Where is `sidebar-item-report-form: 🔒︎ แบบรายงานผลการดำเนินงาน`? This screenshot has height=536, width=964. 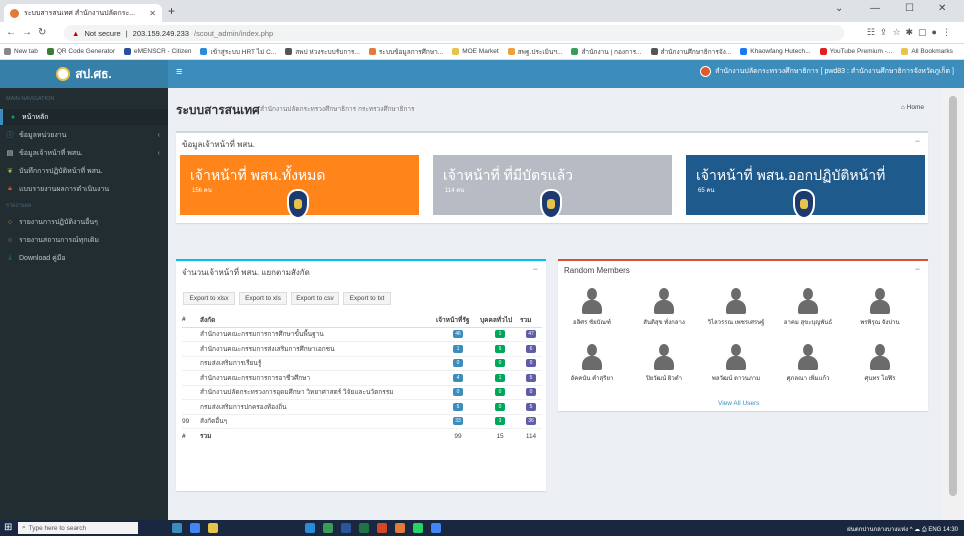
sidebar-item-report-form: 🔒︎ แบบรายงานผลการดำเนินงาน is located at coordinates (84, 189).